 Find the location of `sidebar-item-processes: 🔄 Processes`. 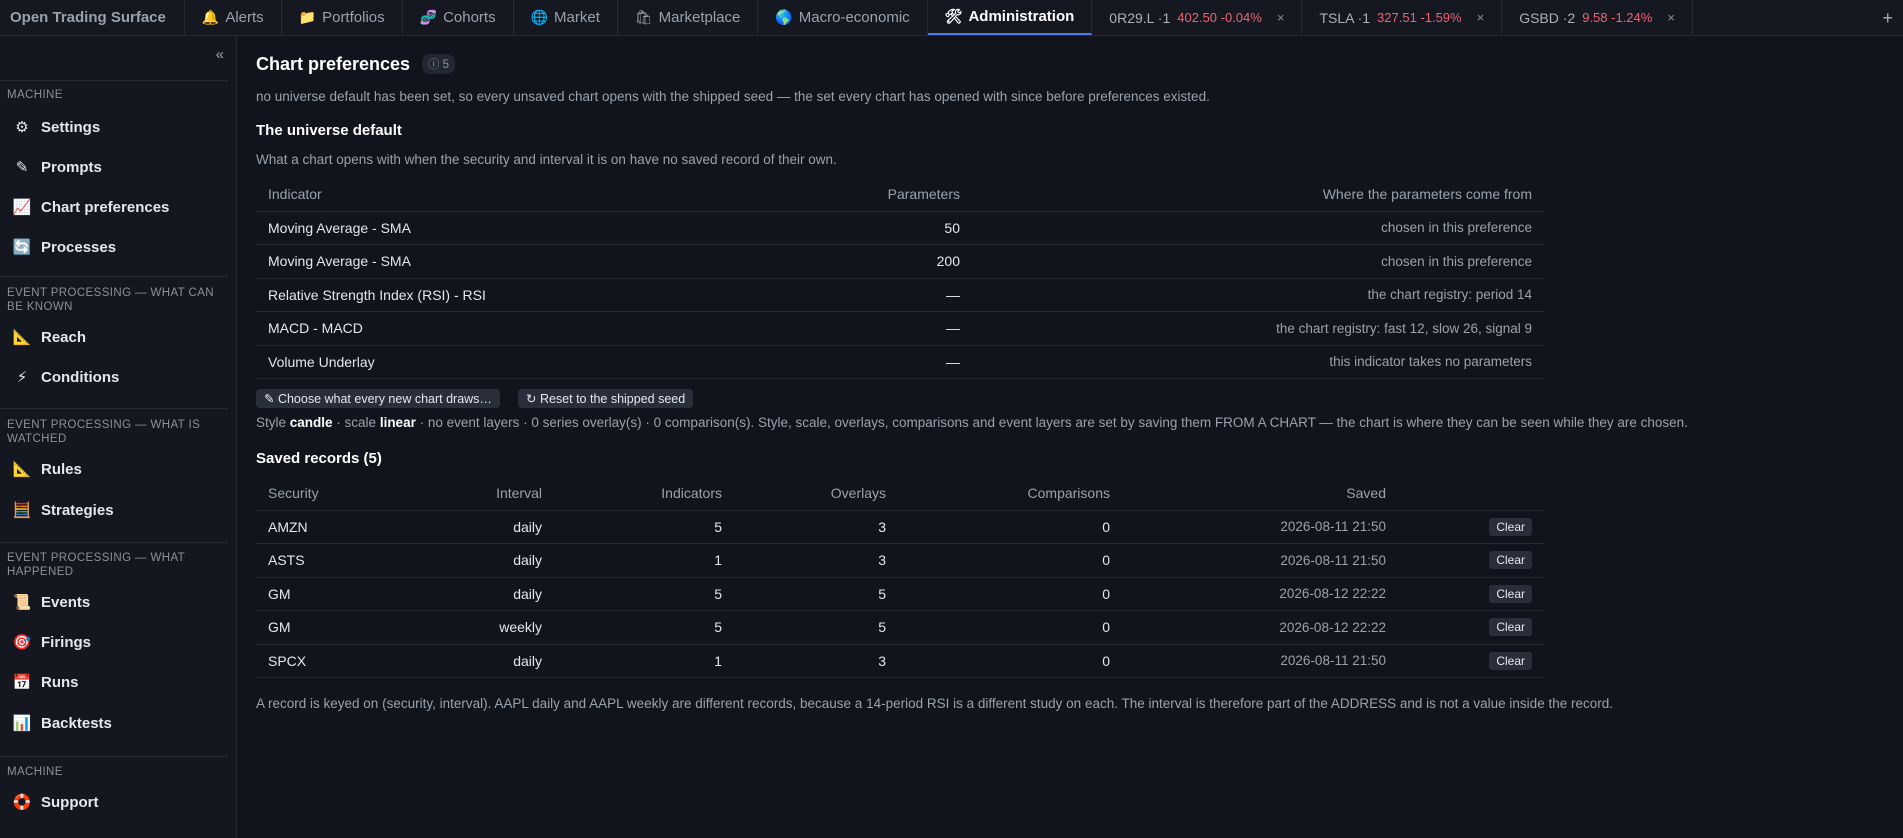

sidebar-item-processes: 🔄 Processes is located at coordinates (64, 247).